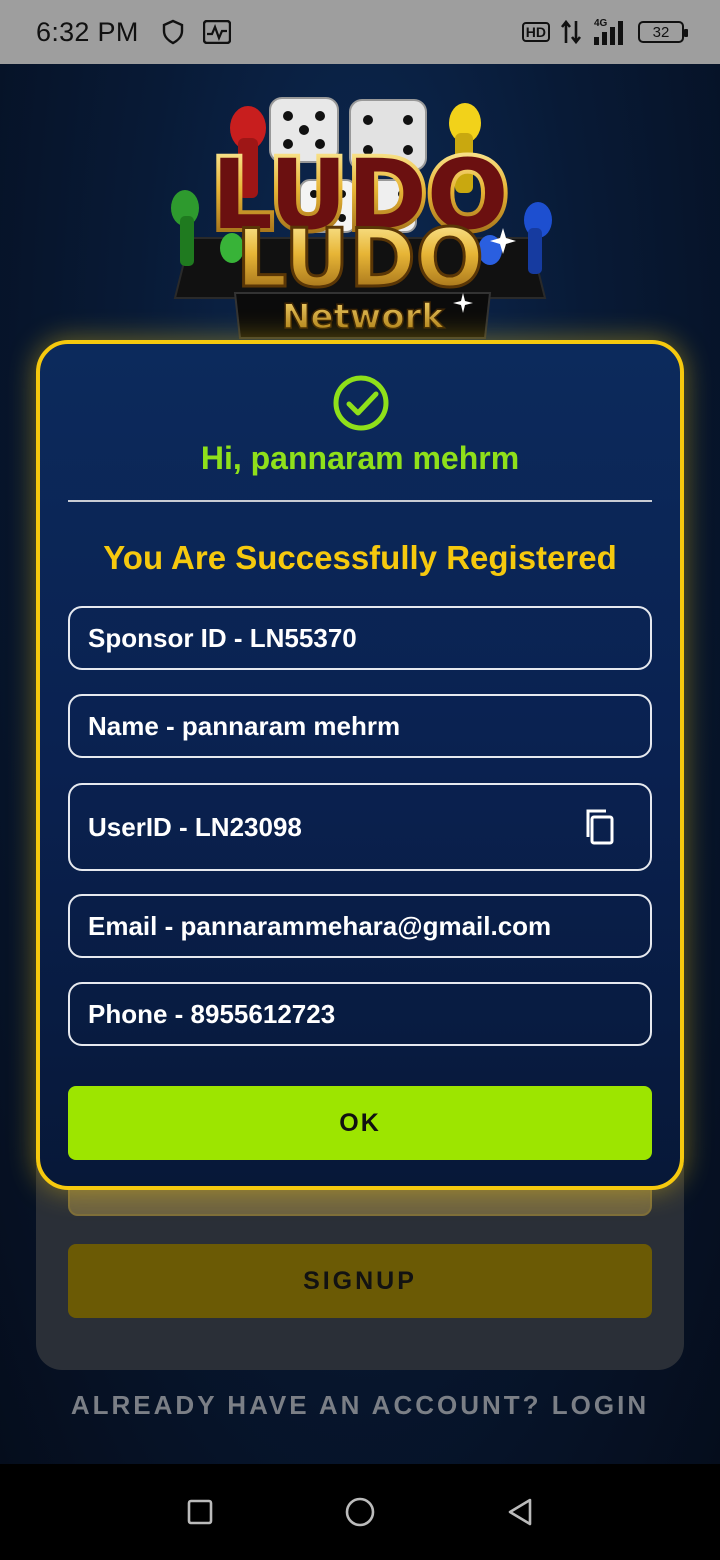 This screenshot has width=720, height=1560. Describe the element at coordinates (360, 458) in the screenshot. I see `greeting-text: Hi, pannaram mehrm` at that location.